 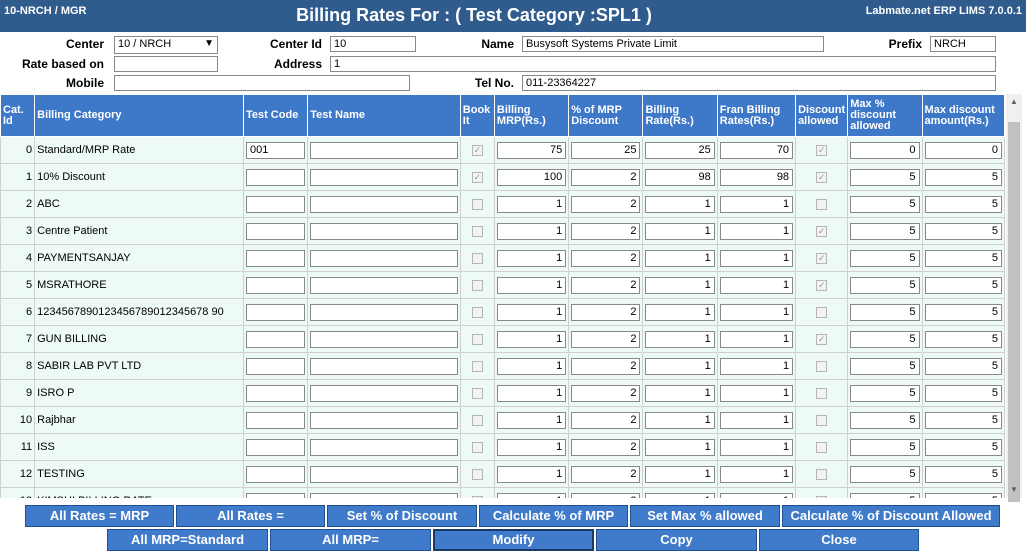 What do you see at coordinates (99, 516) in the screenshot?
I see `all-rates-mrp-button: All Rates = MRP` at bounding box center [99, 516].